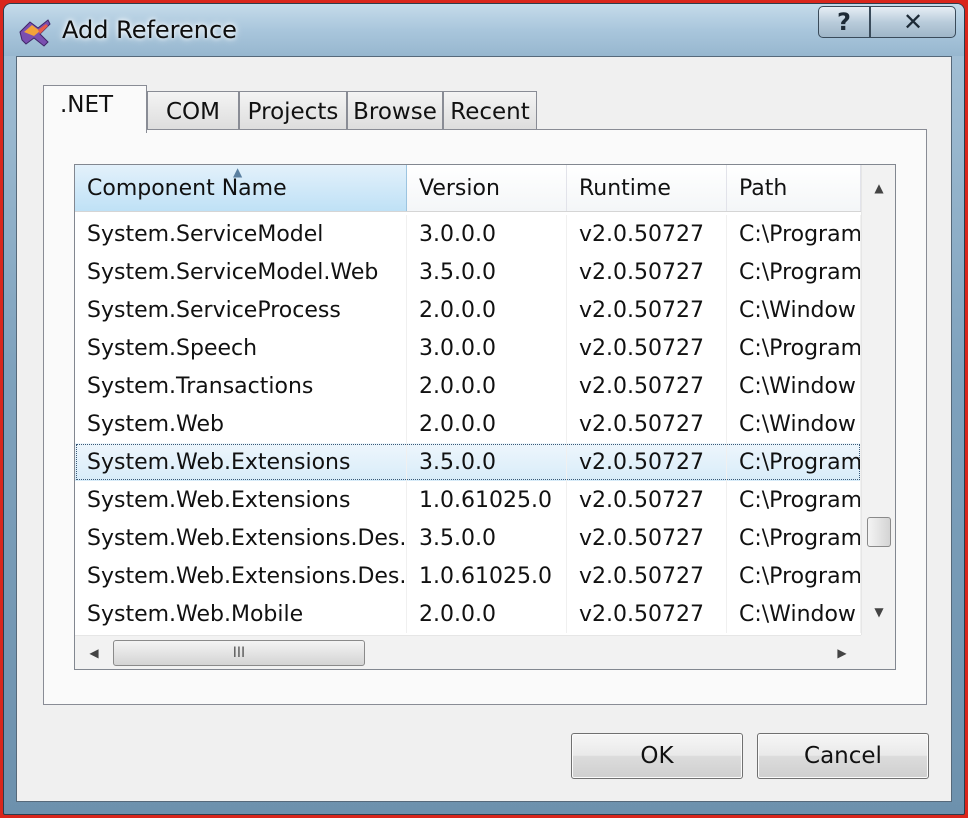  Describe the element at coordinates (657, 756) in the screenshot. I see `ok-button: OK` at that location.